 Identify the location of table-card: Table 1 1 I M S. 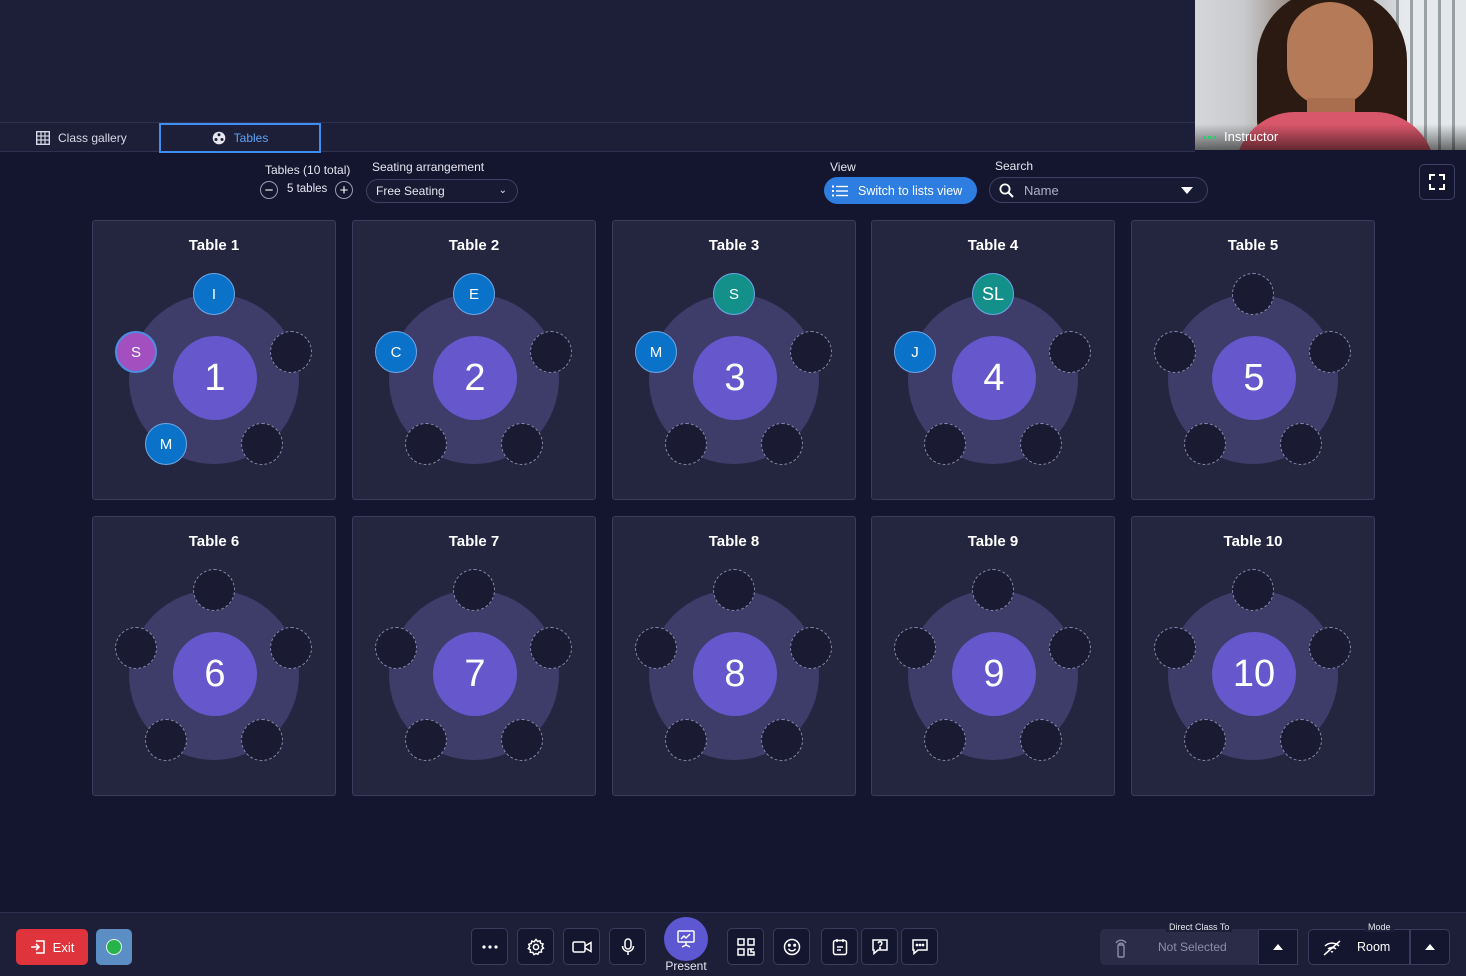
(214, 360).